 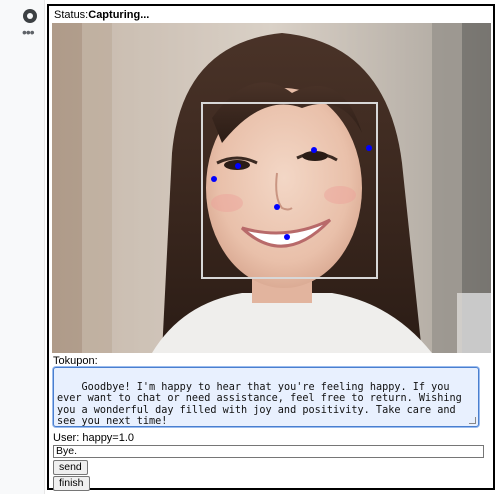 What do you see at coordinates (268, 451) in the screenshot?
I see `user-message-input: Bye.` at bounding box center [268, 451].